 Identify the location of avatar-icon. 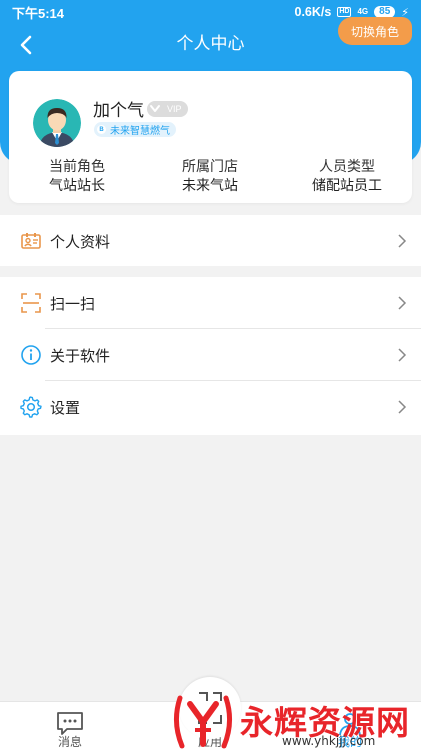
(57, 123).